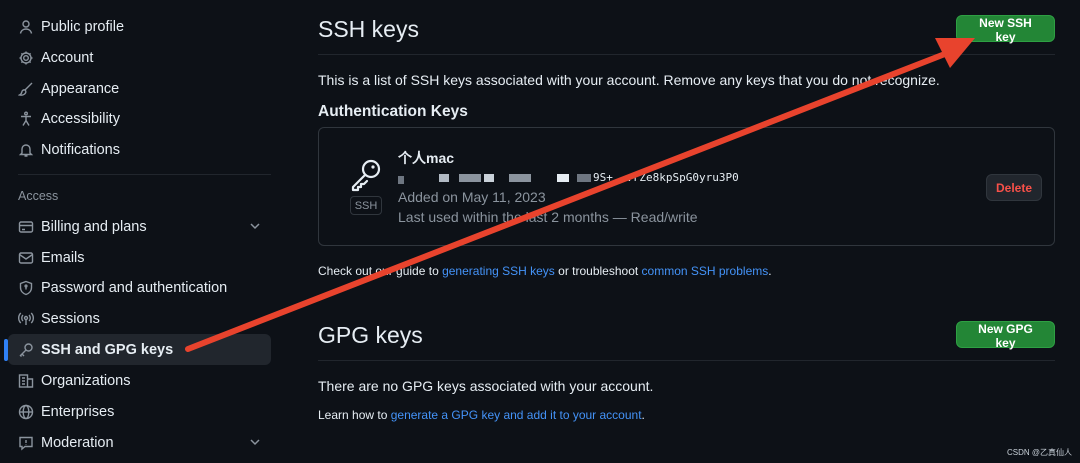 Image resolution: width=1080 pixels, height=463 pixels. I want to click on sidebar-item-label: Account, so click(67, 57).